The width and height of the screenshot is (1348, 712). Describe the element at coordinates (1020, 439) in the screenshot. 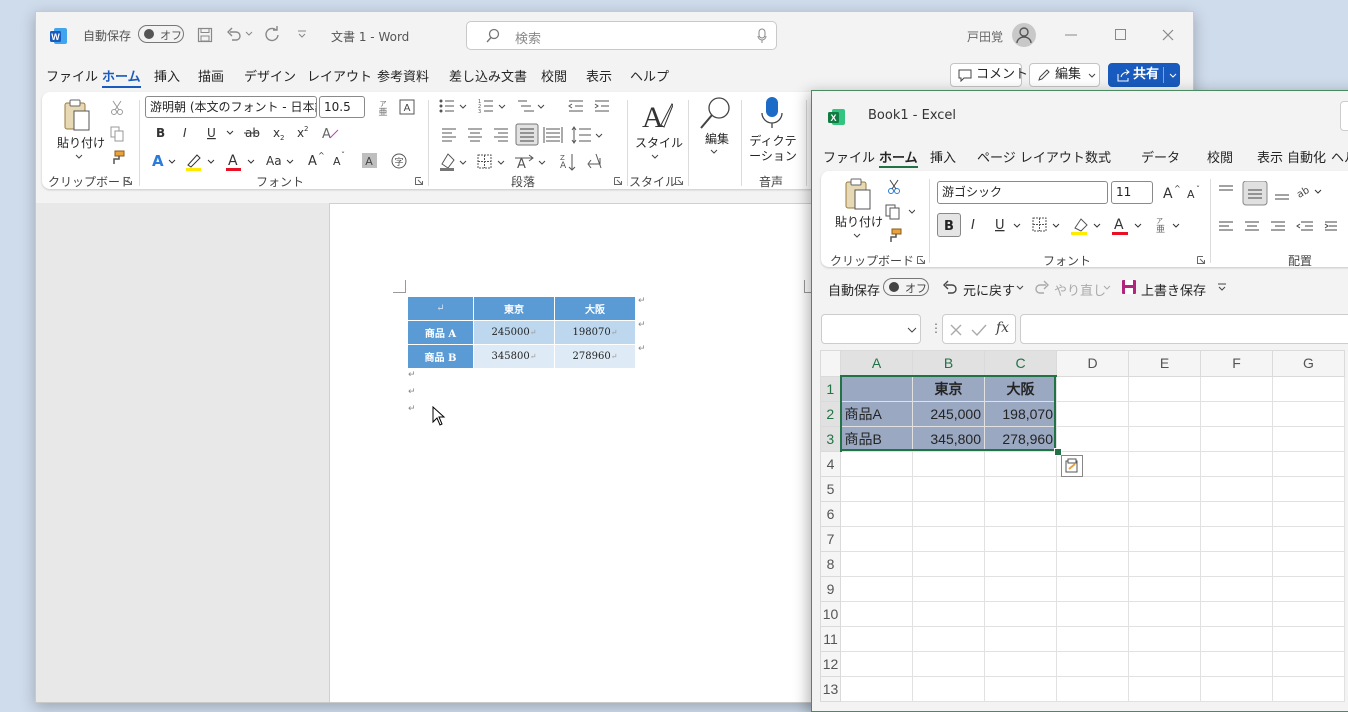

I see `cell-C3: 278,960` at that location.